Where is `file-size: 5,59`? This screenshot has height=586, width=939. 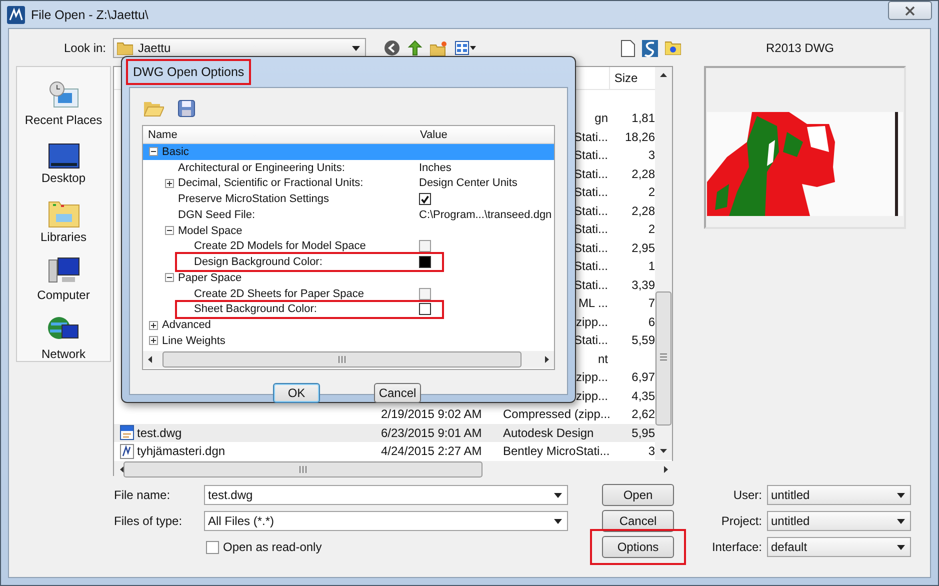 file-size: 5,59 is located at coordinates (643, 340).